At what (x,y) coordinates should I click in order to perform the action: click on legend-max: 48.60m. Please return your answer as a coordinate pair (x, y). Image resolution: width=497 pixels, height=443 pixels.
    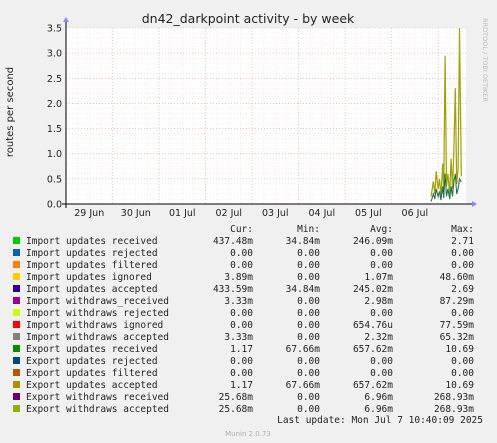
    Looking at the image, I should click on (457, 277).